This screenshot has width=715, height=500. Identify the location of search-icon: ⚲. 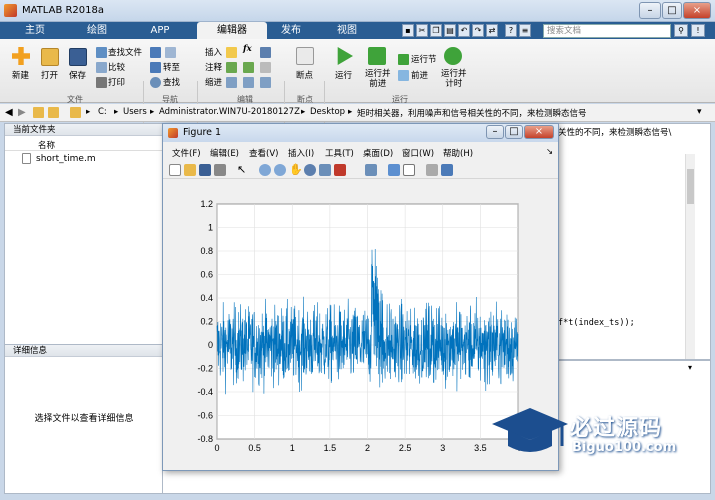
(681, 30).